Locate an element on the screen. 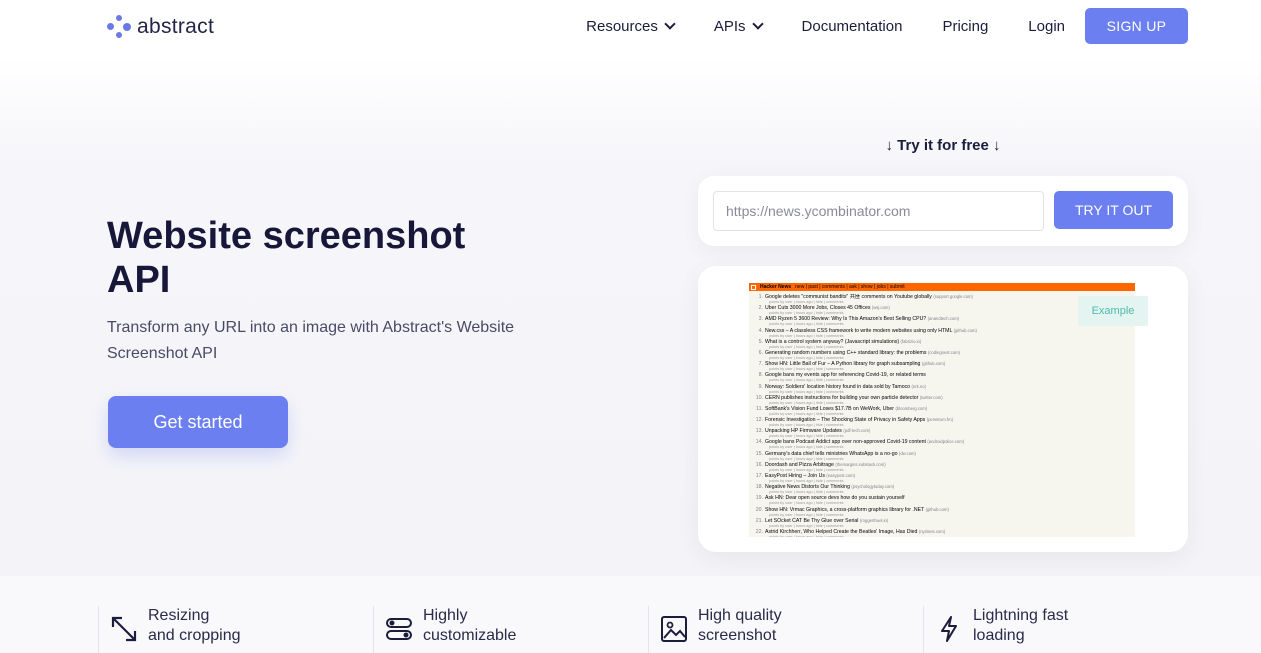 The width and height of the screenshot is (1261, 653). hn-site-name: Hacker News is located at coordinates (776, 287).